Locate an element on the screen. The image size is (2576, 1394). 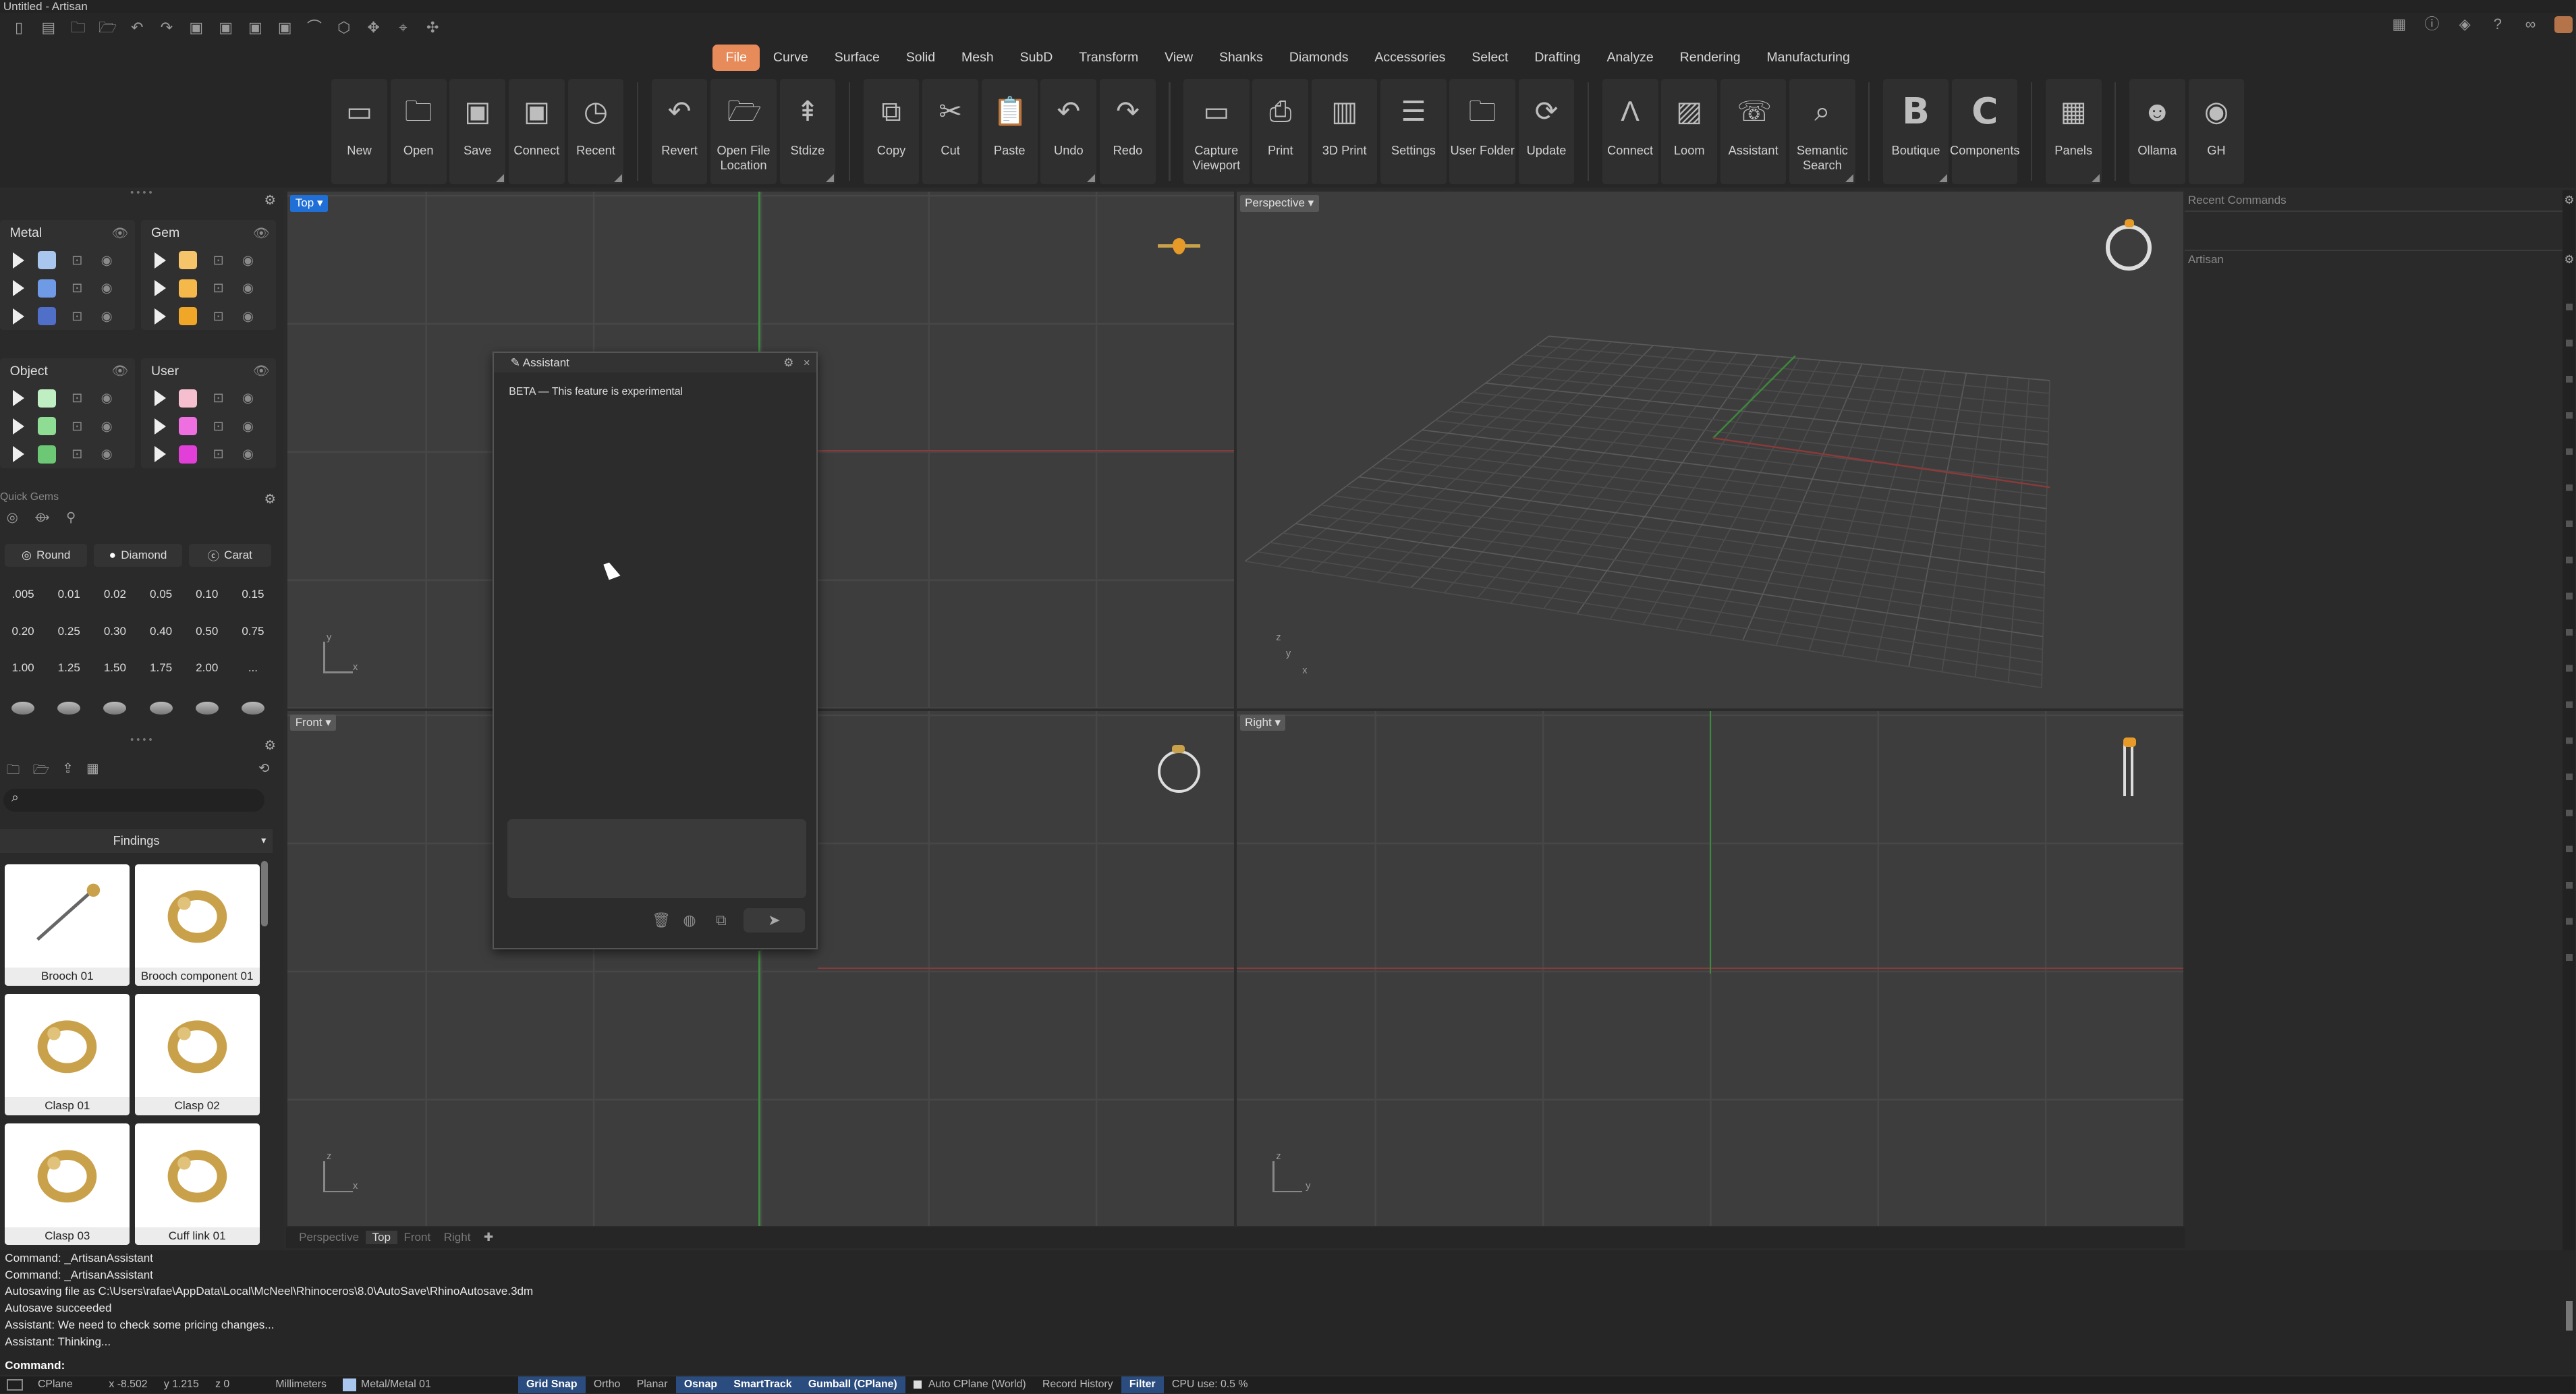
material-selector: ● Diamond is located at coordinates (138, 555).